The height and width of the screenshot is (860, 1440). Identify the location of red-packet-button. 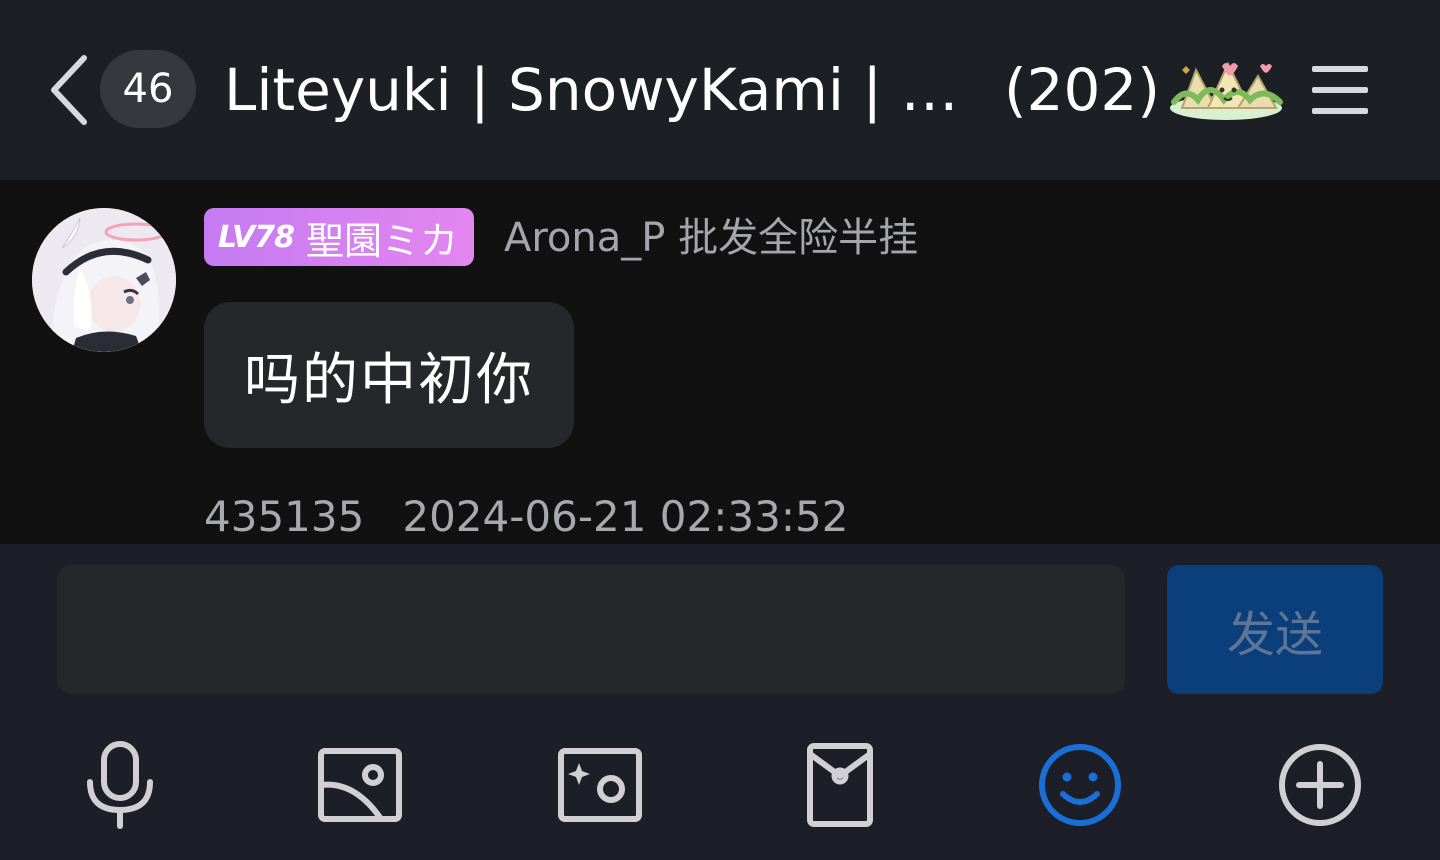
(840, 785).